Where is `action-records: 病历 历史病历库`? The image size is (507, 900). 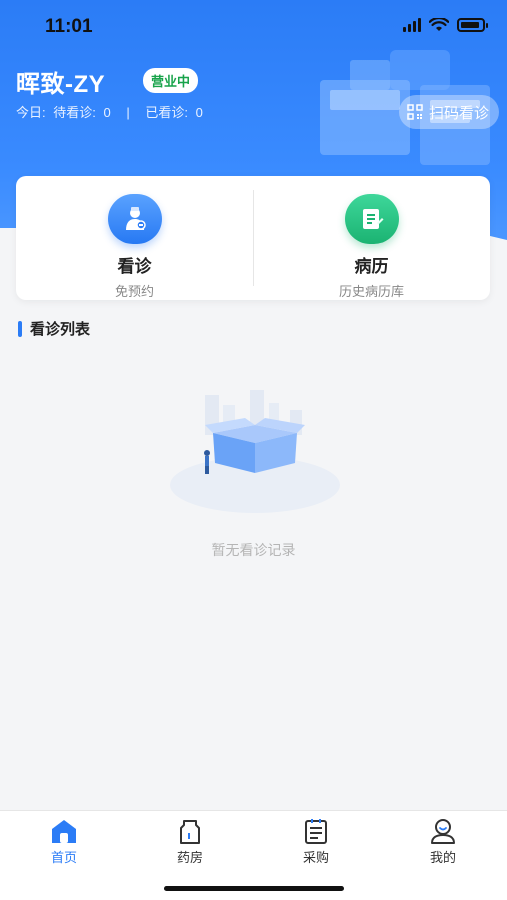
action-records: 病历 历史病历库 is located at coordinates (371, 238).